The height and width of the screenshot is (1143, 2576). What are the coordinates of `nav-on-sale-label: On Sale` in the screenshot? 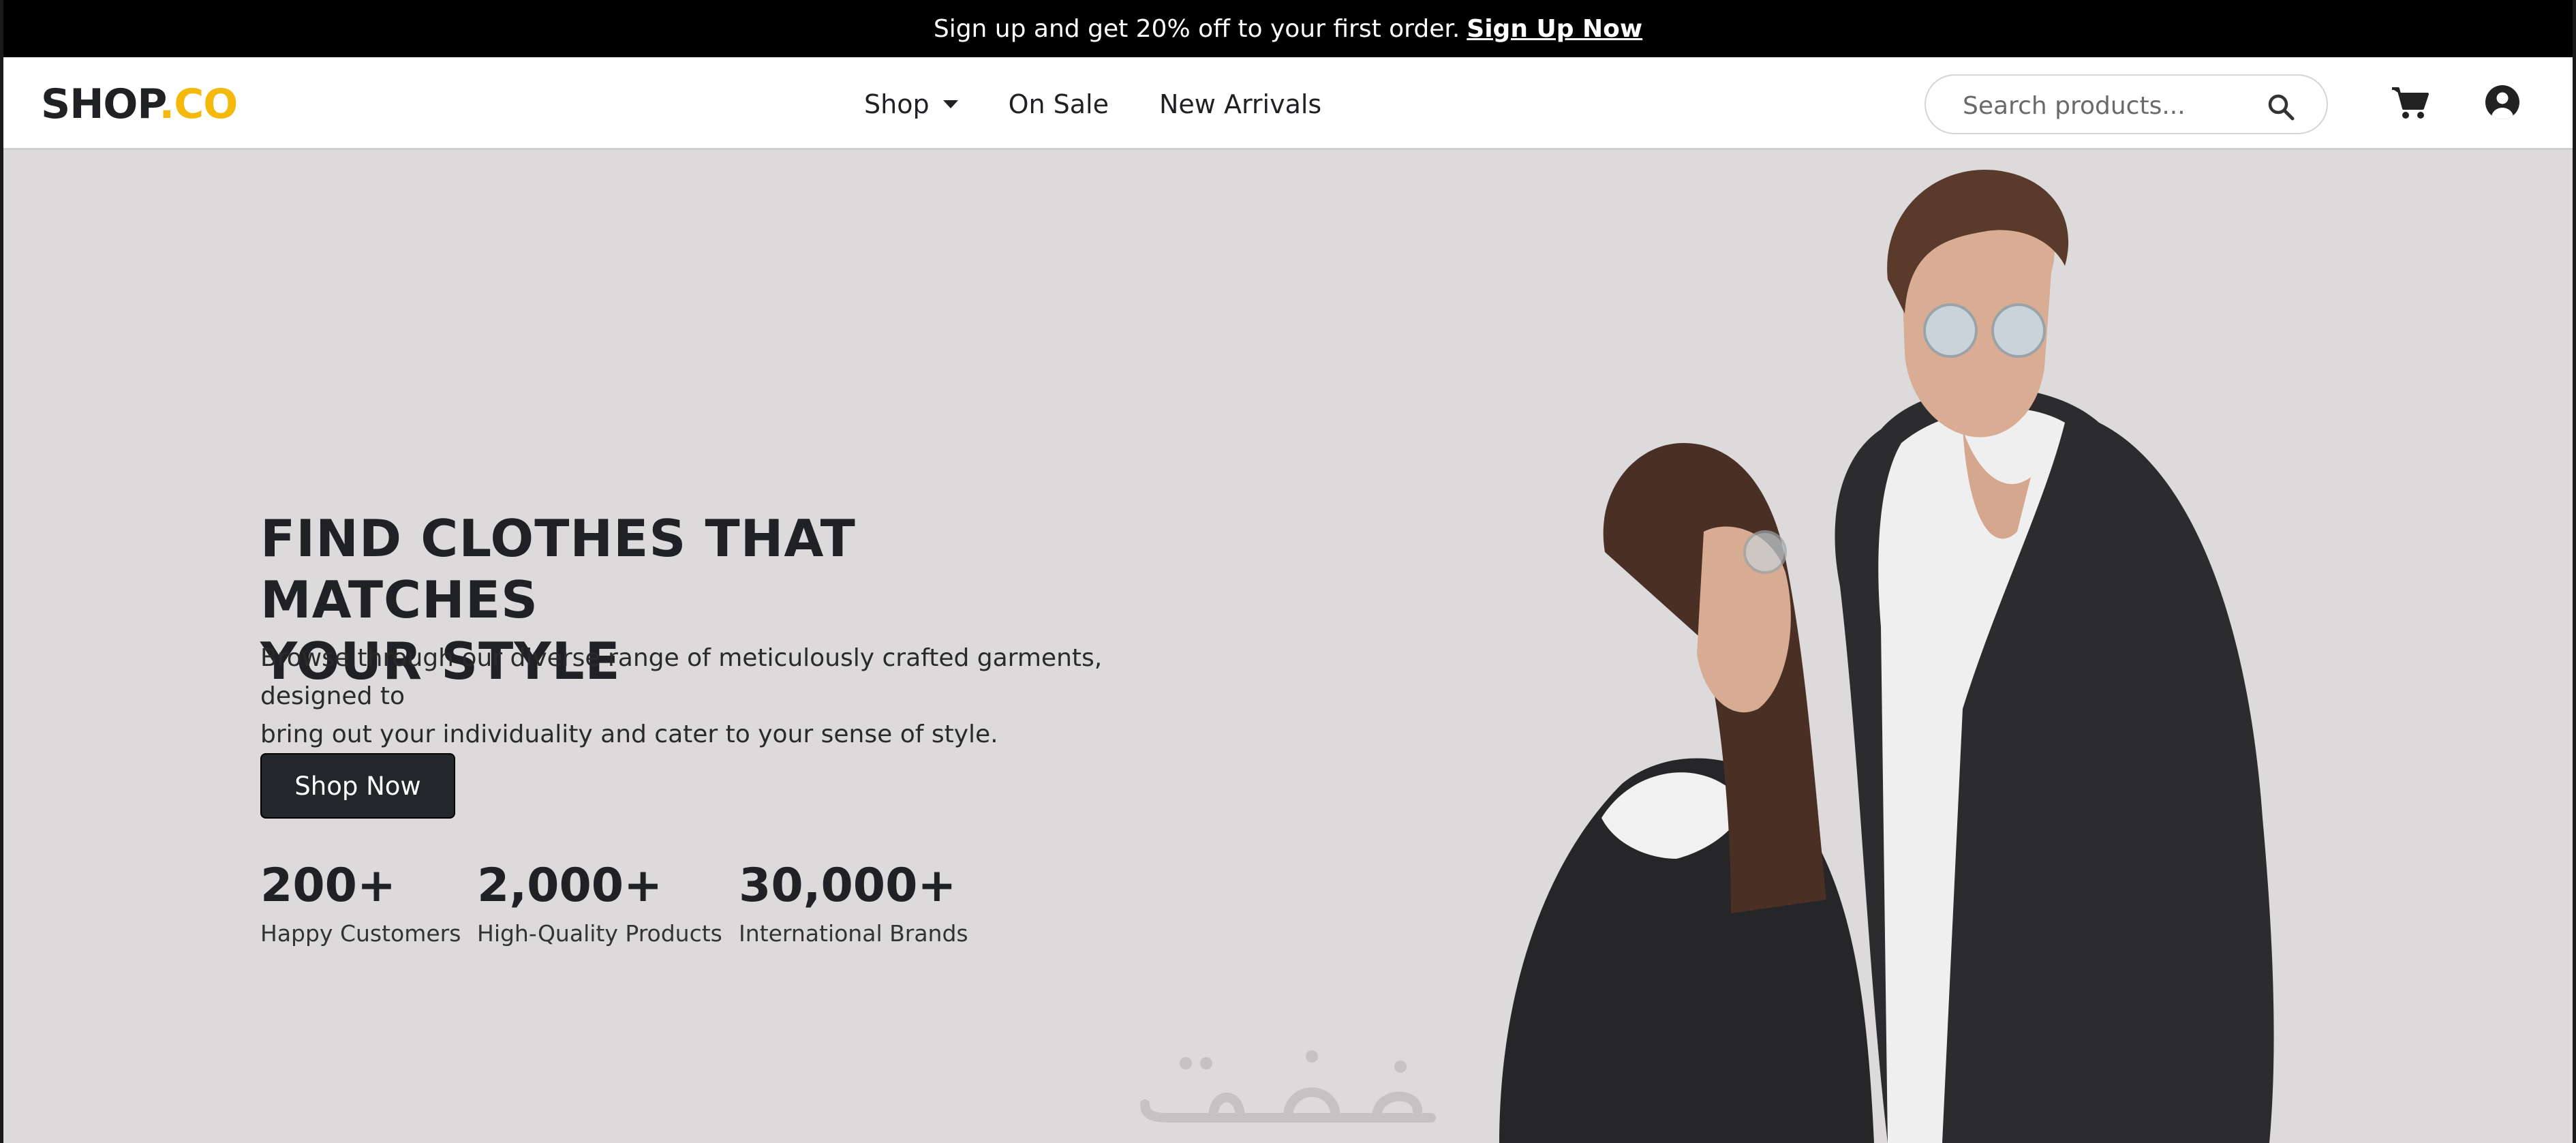 It's located at (1058, 104).